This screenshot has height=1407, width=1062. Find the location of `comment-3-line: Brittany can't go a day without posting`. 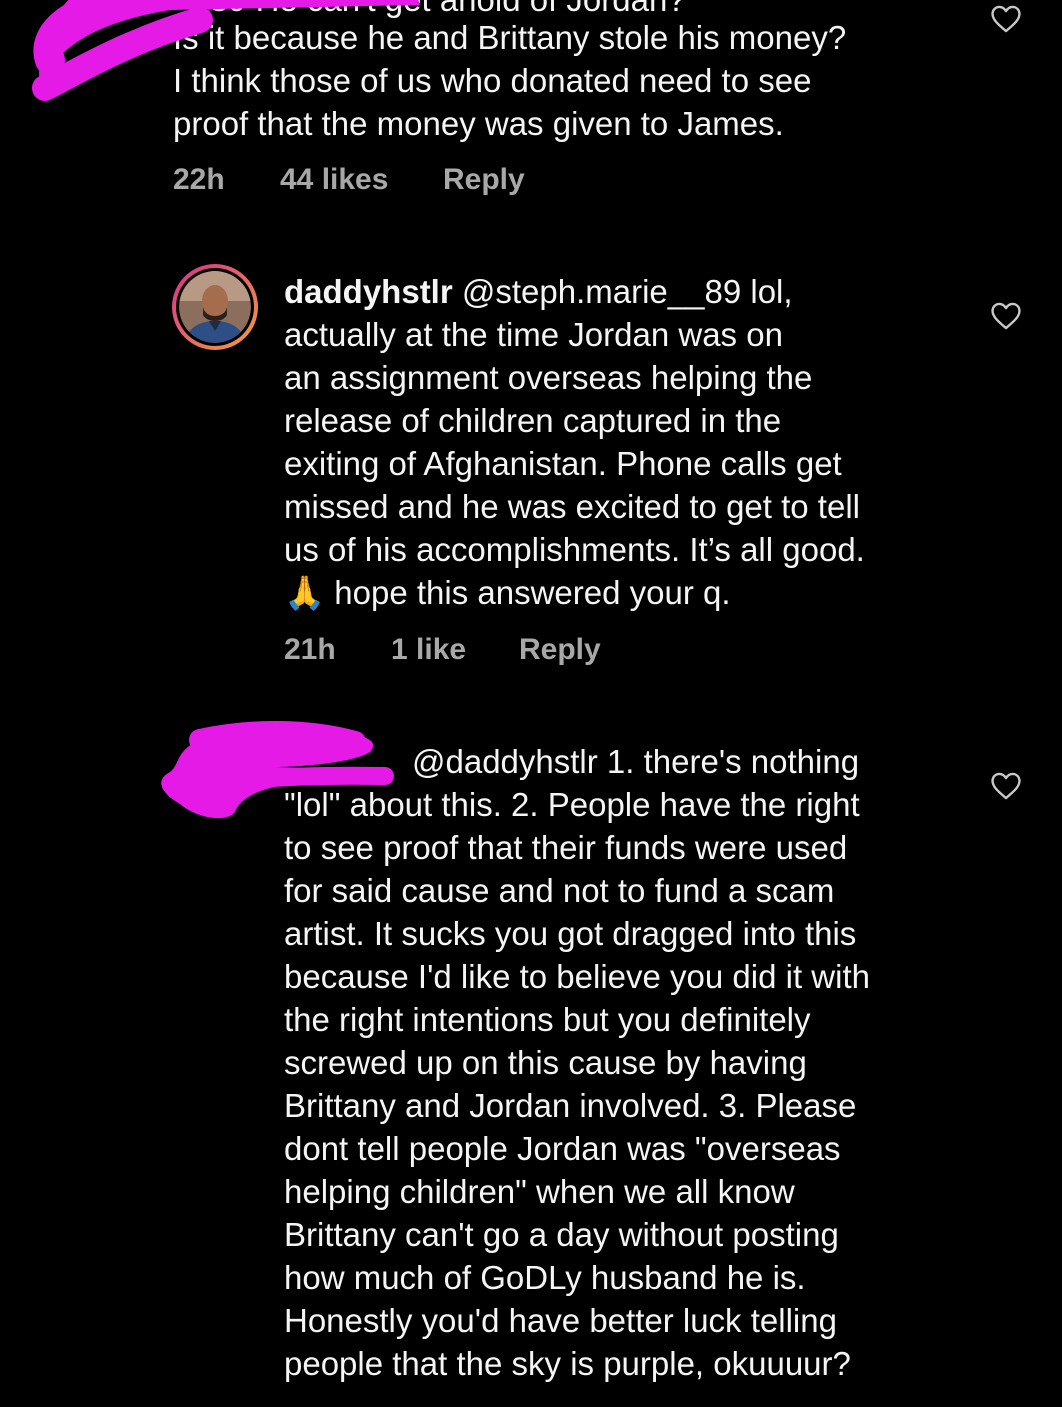

comment-3-line: Brittany can't go a day without posting is located at coordinates (561, 1234).